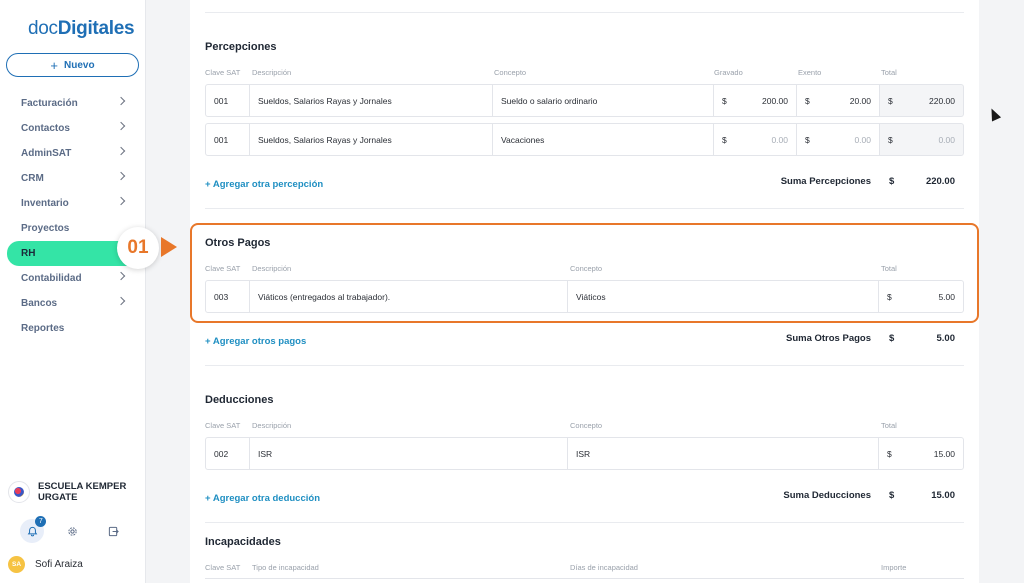 Image resolution: width=1024 pixels, height=583 pixels. I want to click on clave-input: 002, so click(227, 453).